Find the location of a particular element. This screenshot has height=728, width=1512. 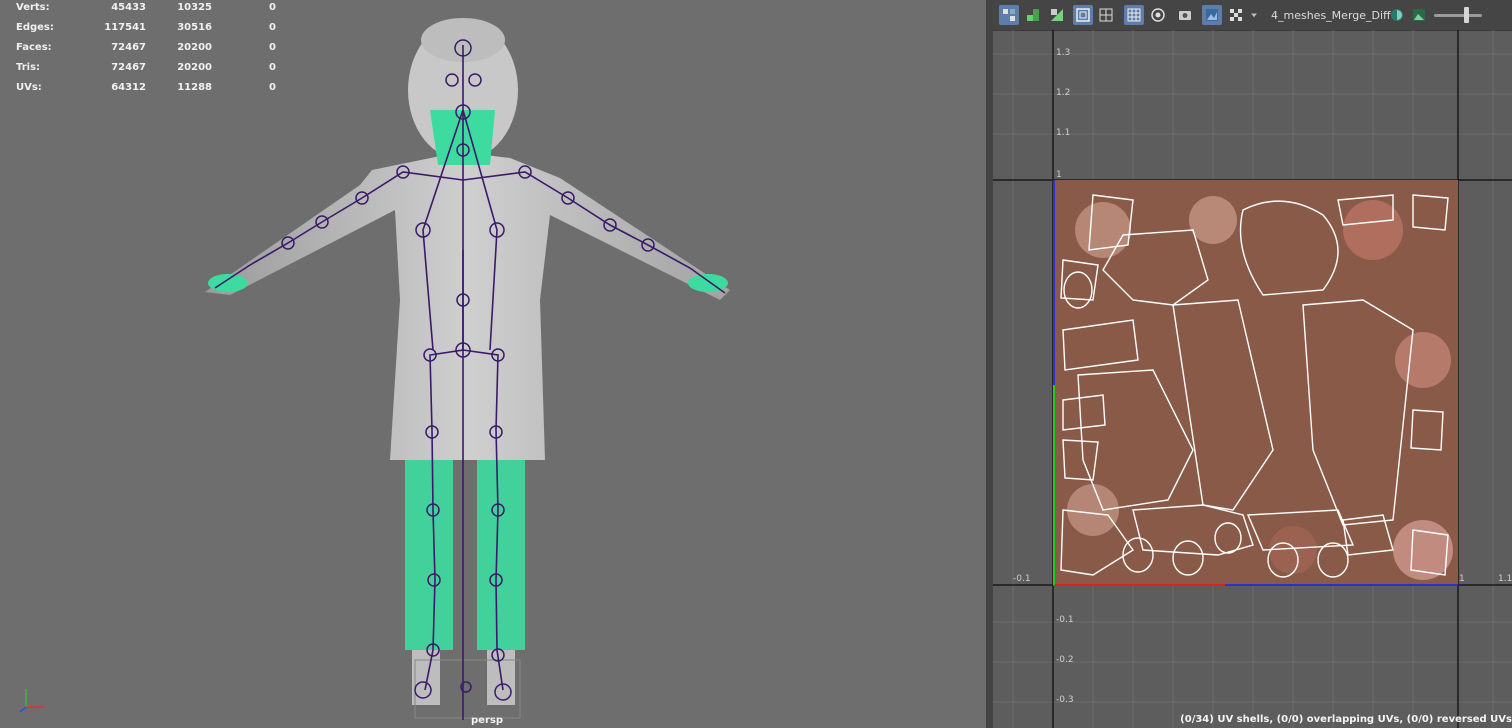

u-tick: -0.1 is located at coordinates (1022, 579).